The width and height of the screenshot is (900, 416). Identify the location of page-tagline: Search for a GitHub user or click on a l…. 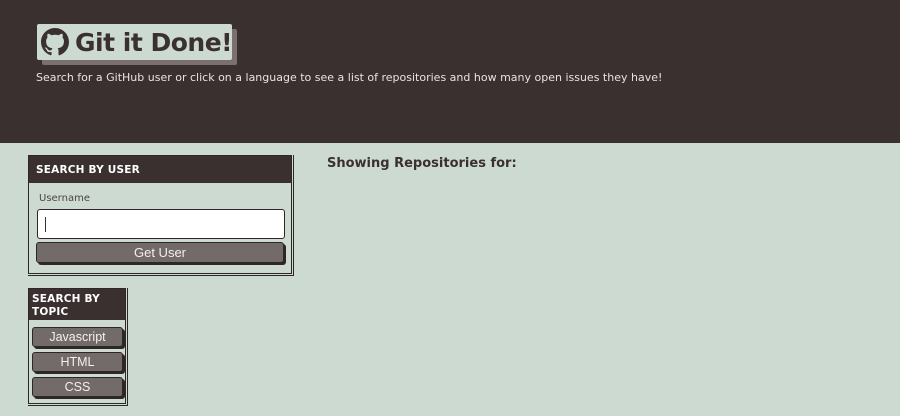
(349, 77).